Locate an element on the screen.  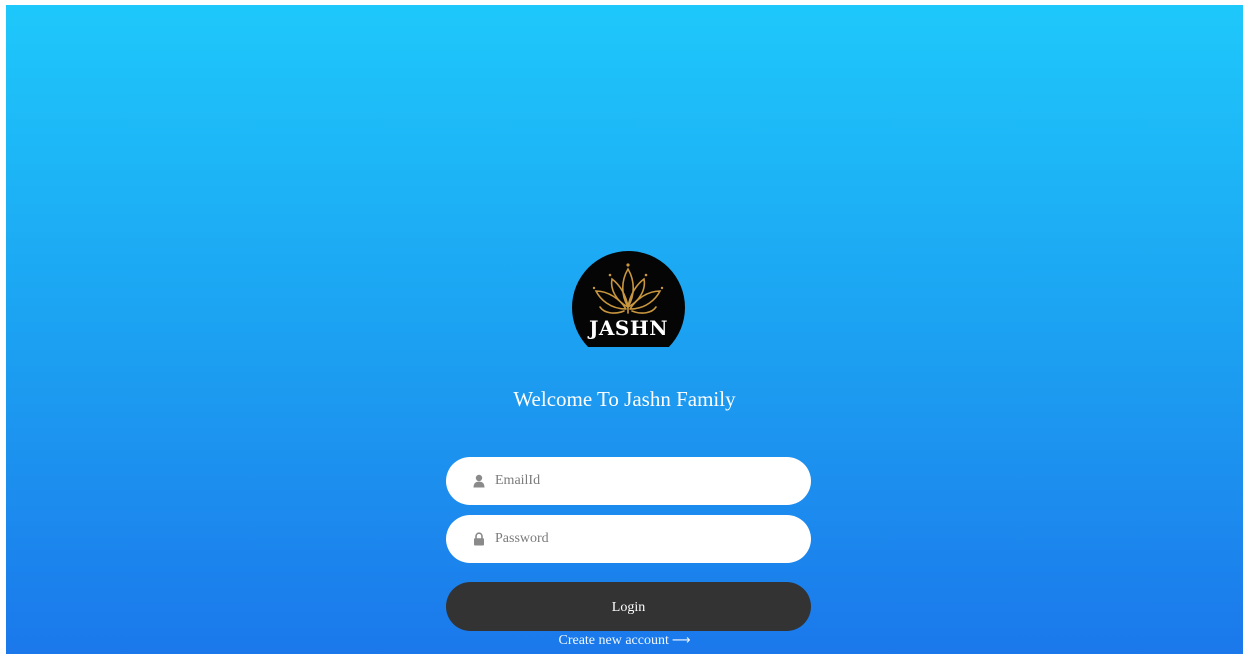
create-account-label: Create new account is located at coordinates (613, 640).